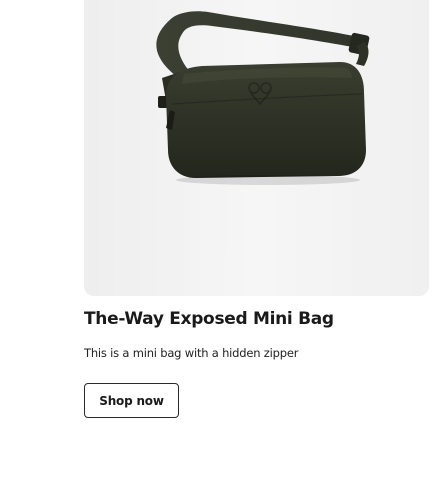 This screenshot has width=437, height=496. What do you see at coordinates (191, 353) in the screenshot?
I see `product-description: This is a mini bag with a hidden zipper` at bounding box center [191, 353].